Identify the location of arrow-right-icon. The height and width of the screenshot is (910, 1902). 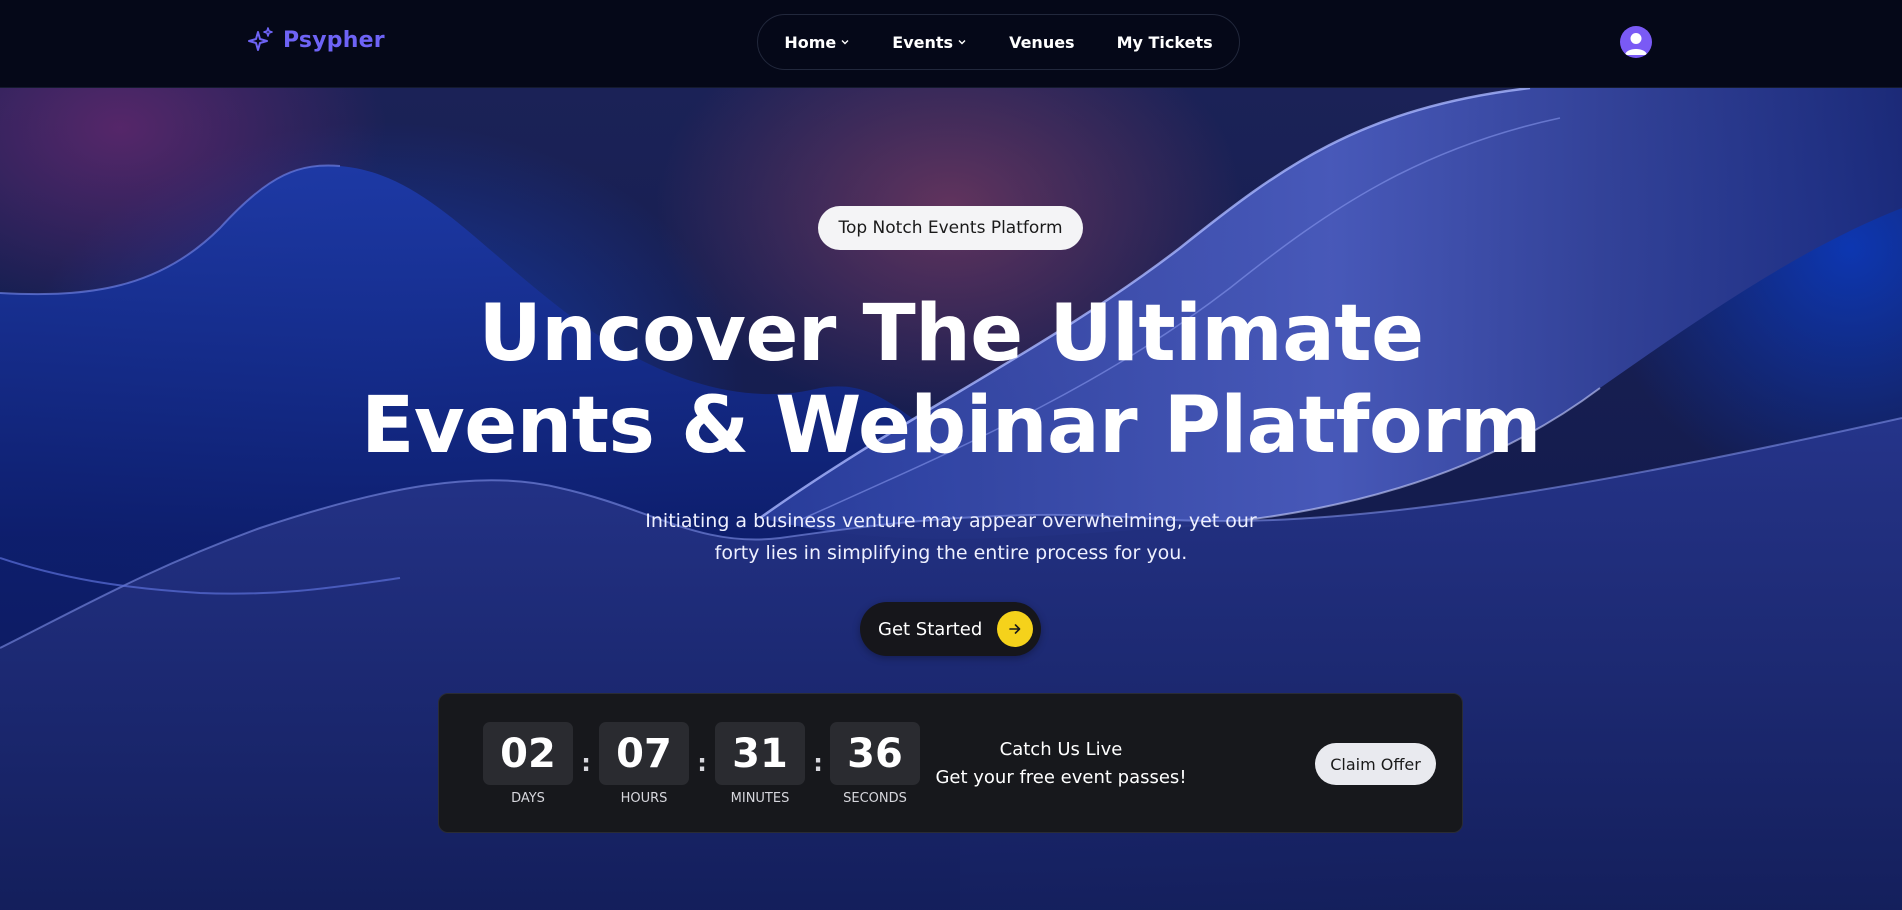
(1015, 629).